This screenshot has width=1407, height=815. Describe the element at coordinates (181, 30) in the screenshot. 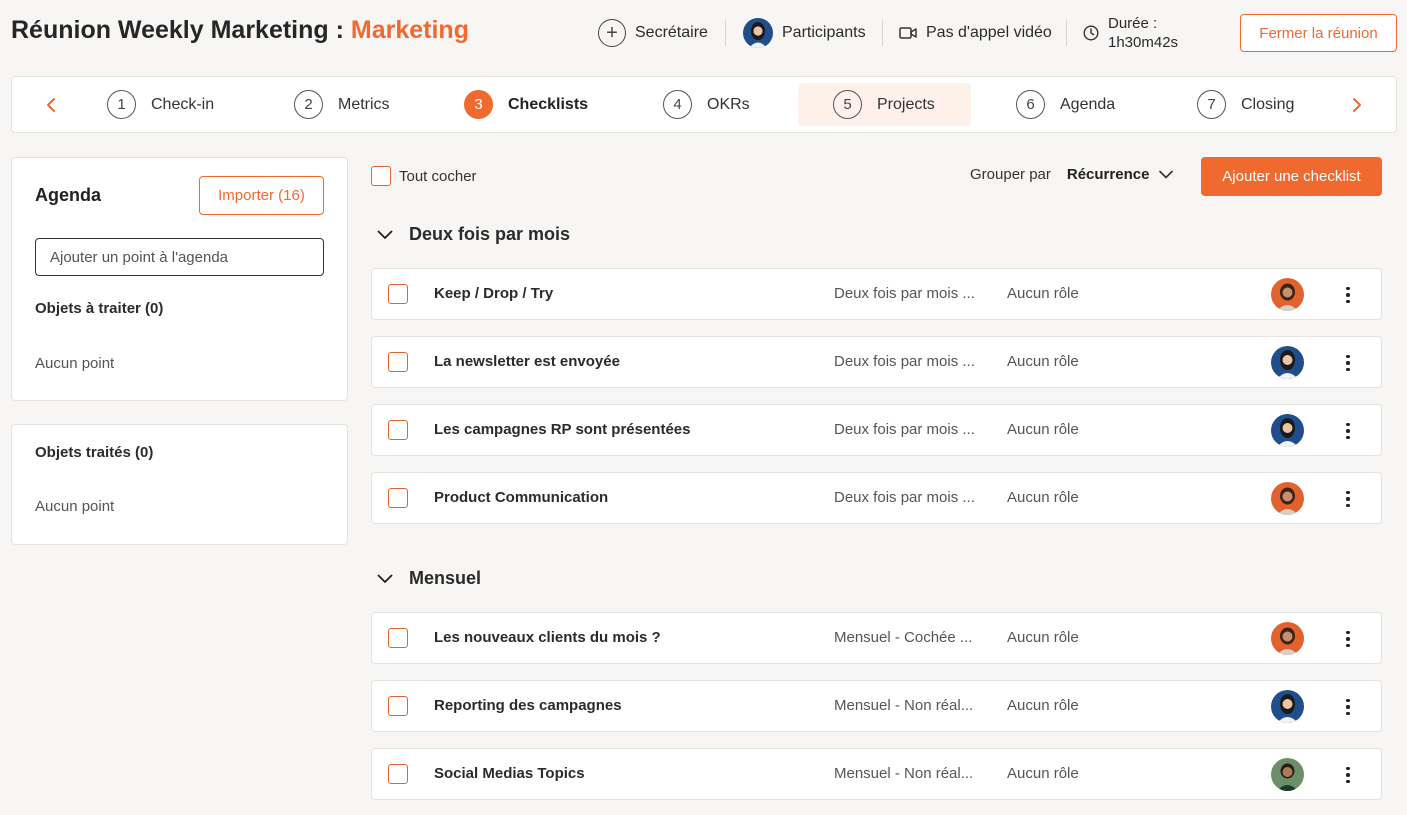

I see `title-prefix: Réunion Weekly Marketing :` at that location.